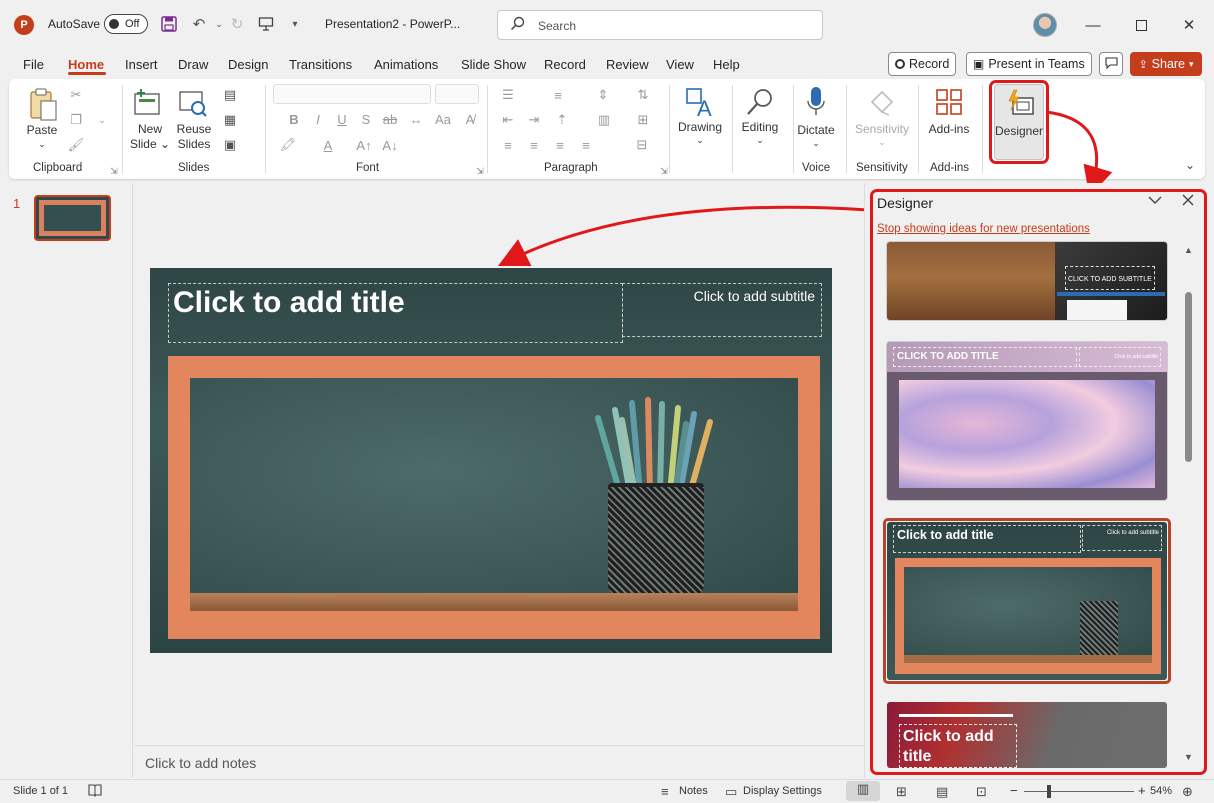 This screenshot has width=1214, height=803. Describe the element at coordinates (294, 119) in the screenshot. I see `bold-button: B` at that location.